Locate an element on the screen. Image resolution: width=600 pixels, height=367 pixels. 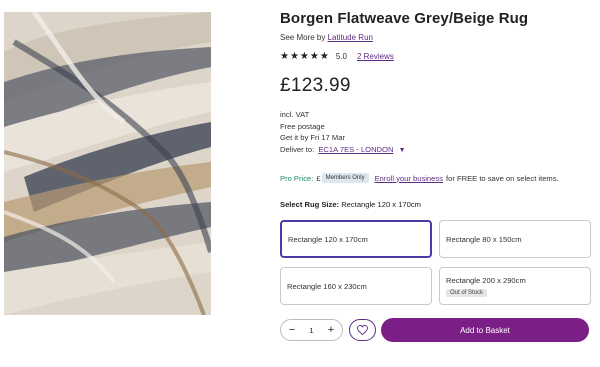
purchase-row: − 1 + Add to Basket is located at coordinates (436, 331).